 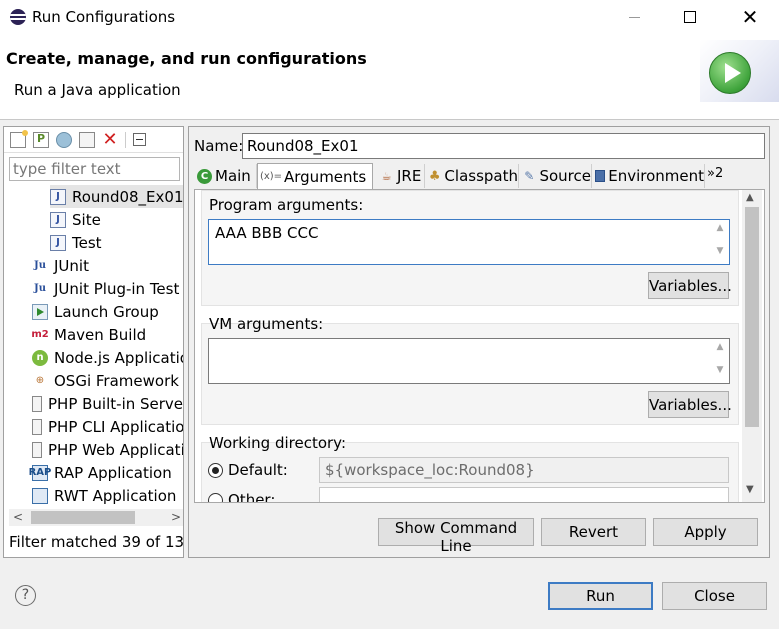 I want to click on tab-label: JRE, so click(x=409, y=176).